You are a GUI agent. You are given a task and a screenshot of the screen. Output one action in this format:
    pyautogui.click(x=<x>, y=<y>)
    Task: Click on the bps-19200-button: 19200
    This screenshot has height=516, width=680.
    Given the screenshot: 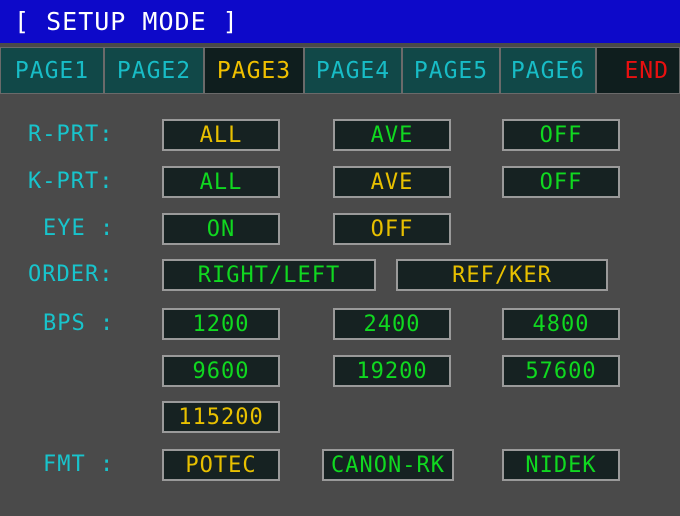 What is the action you would take?
    pyautogui.click(x=392, y=371)
    